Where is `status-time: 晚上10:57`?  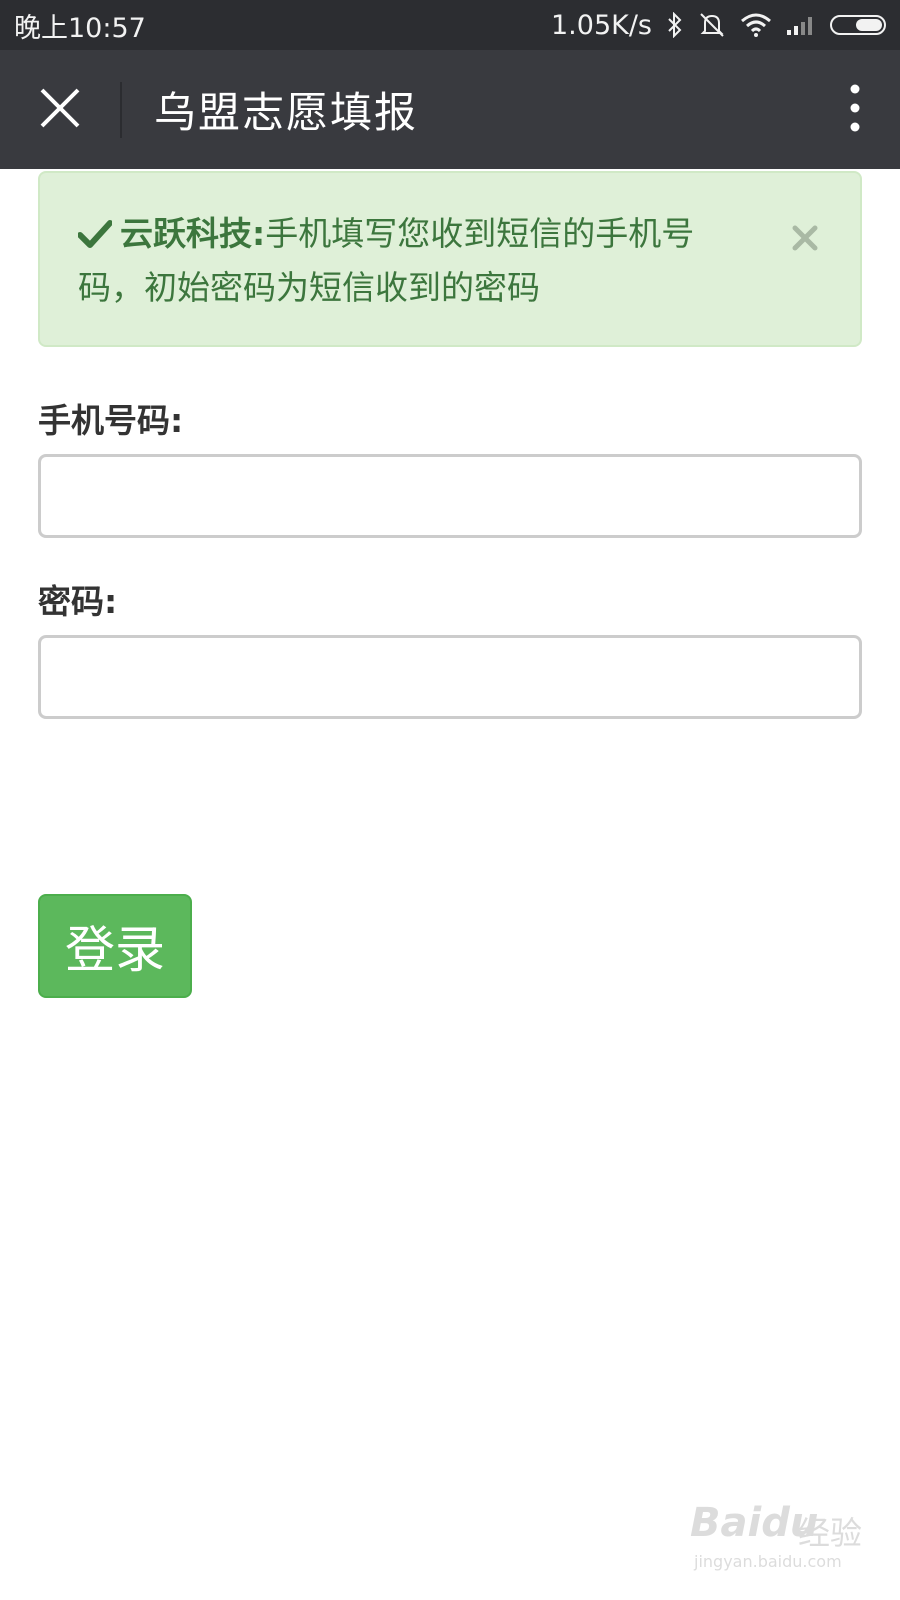
status-time: 晚上10:57 is located at coordinates (80, 28).